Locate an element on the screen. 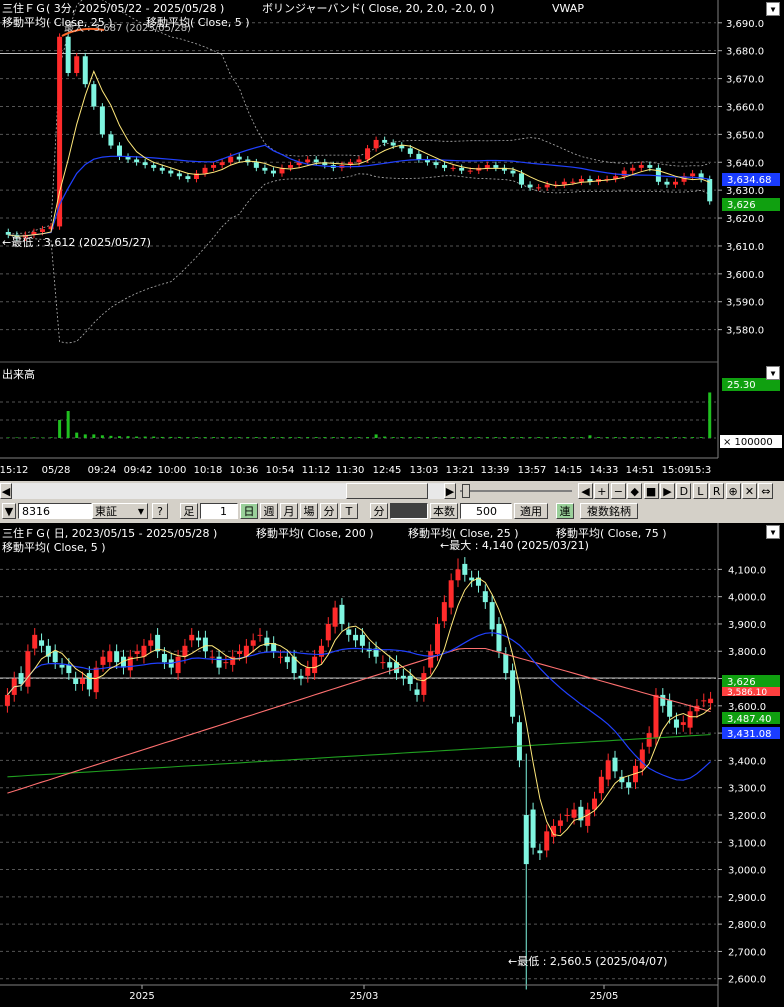 The height and width of the screenshot is (1007, 784). y-tick-label: 3,580.0 is located at coordinates (745, 331).